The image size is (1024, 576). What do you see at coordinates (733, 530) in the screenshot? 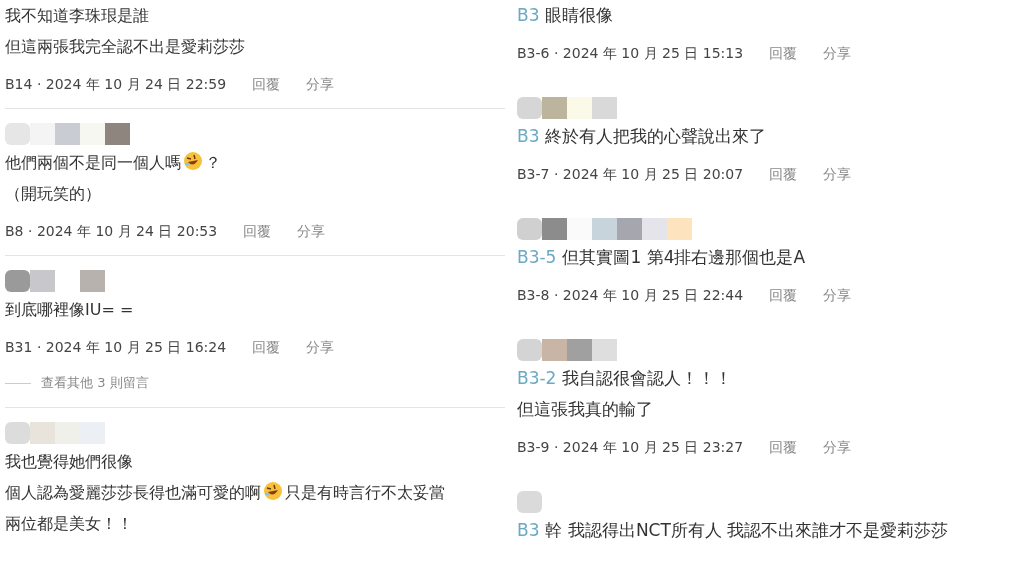
I see `comment-text: B3 幹 我認得出NCT所有人 我認不出來誰才不是愛莉莎莎` at bounding box center [733, 530].